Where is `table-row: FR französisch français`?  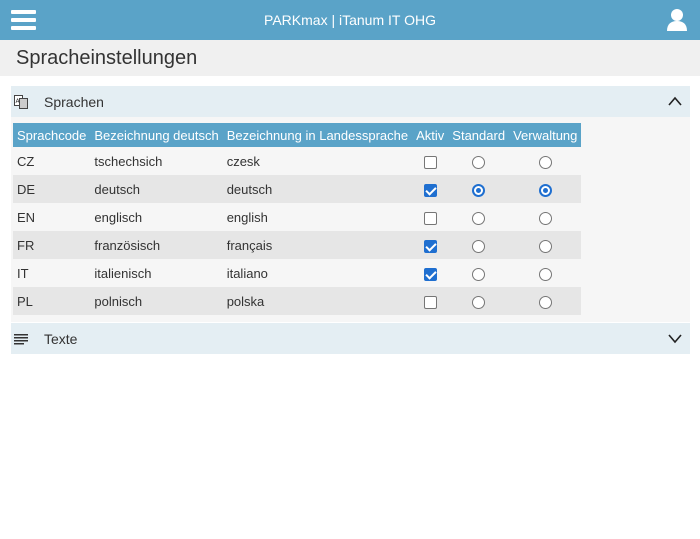 table-row: FR französisch français is located at coordinates (297, 245).